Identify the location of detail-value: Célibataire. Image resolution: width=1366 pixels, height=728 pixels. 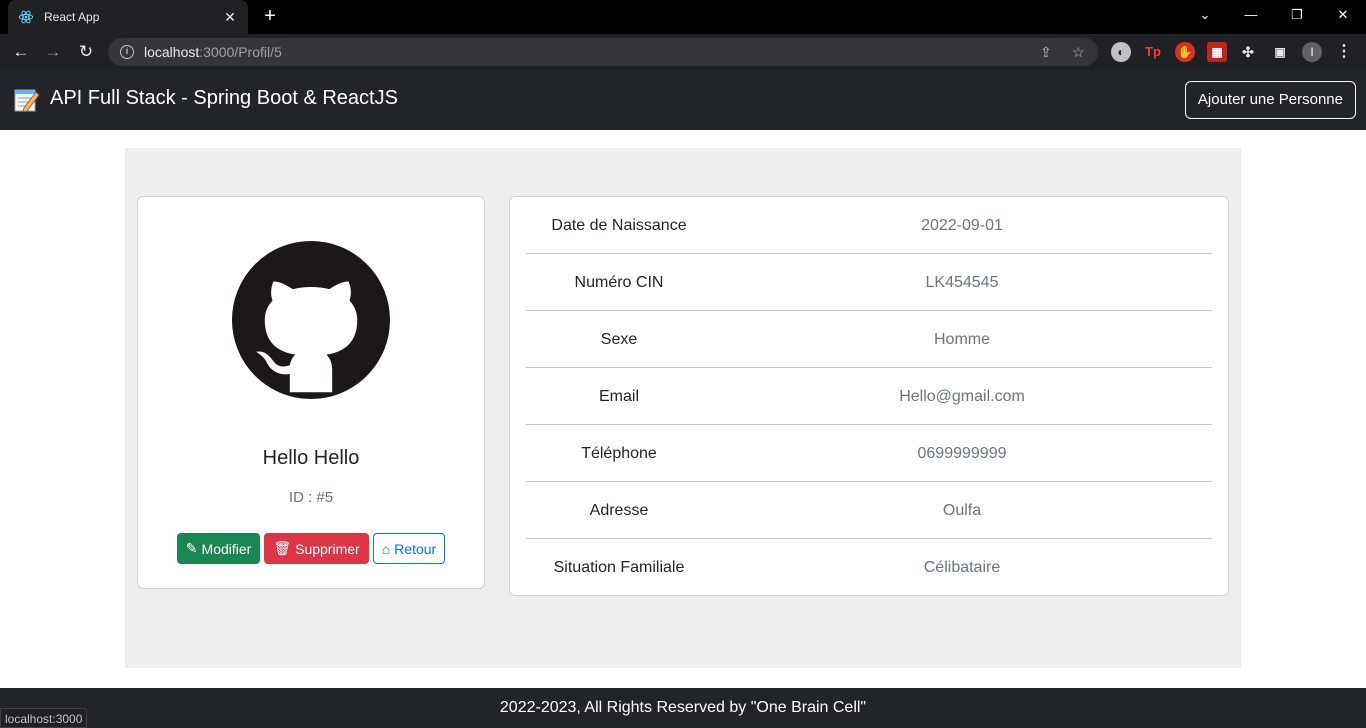
(962, 567).